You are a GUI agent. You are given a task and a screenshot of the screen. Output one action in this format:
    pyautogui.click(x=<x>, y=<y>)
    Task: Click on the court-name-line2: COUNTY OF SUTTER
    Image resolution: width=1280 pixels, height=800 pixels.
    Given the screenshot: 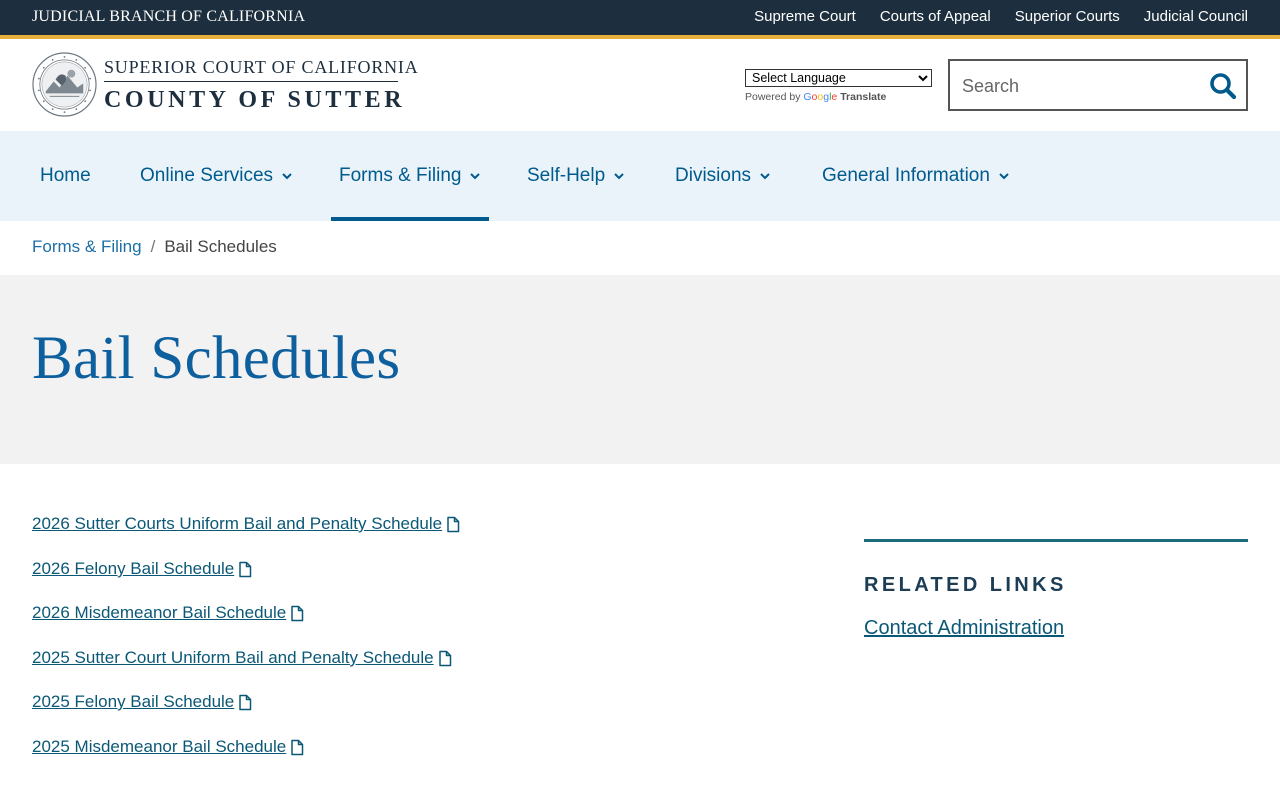 What is the action you would take?
    pyautogui.click(x=255, y=100)
    